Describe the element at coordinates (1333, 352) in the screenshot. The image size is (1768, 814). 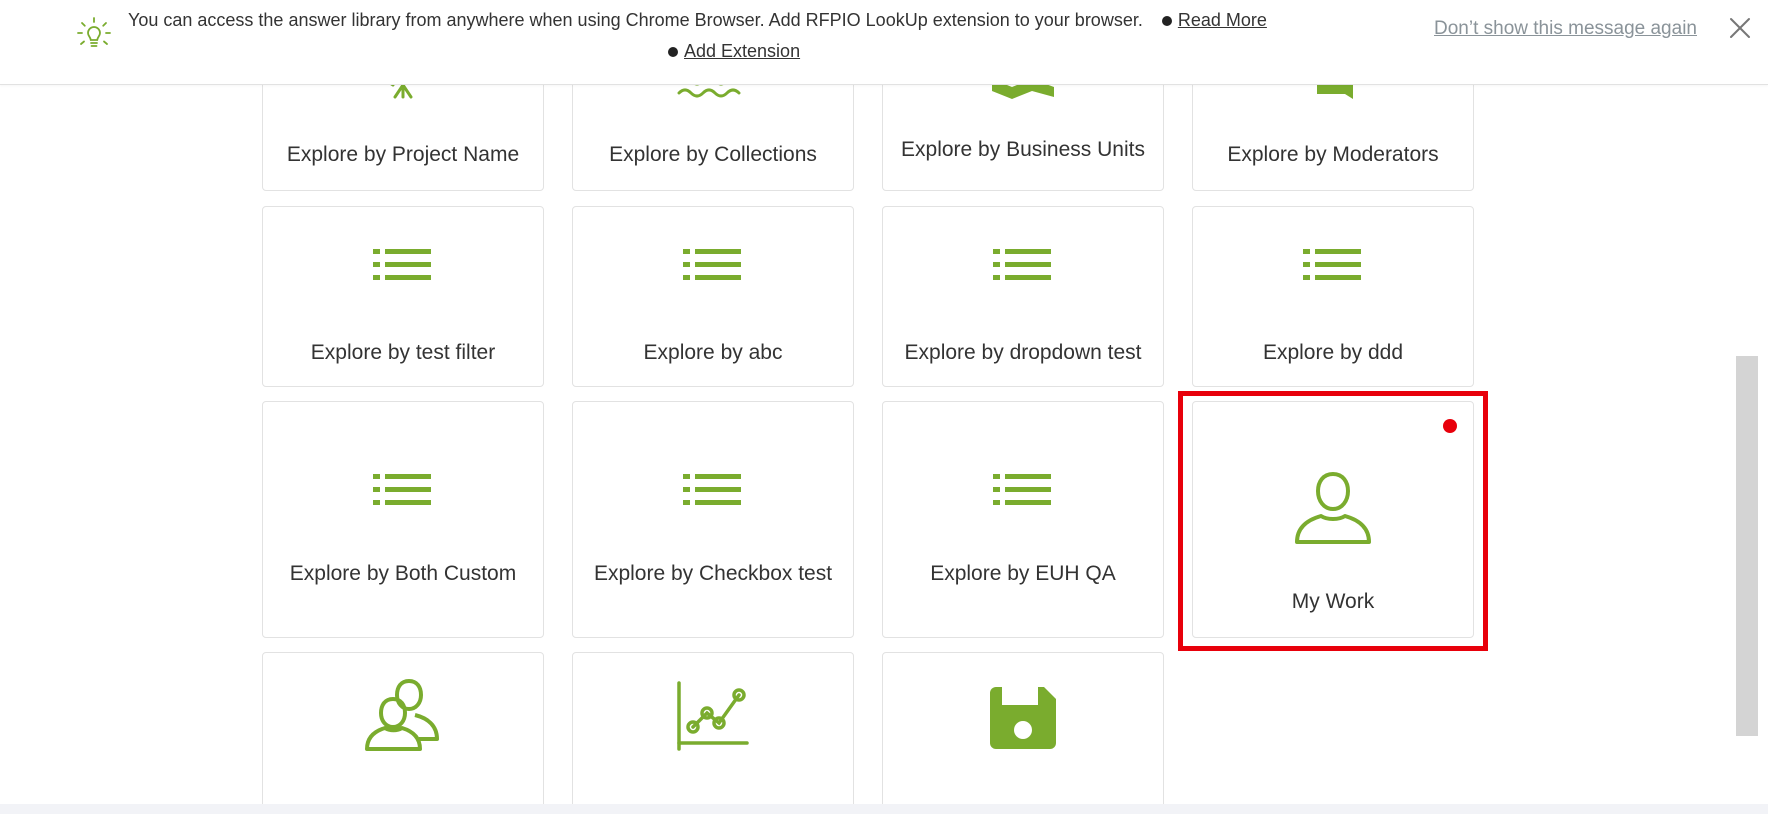
I see `tile-label: Explore by ddd` at that location.